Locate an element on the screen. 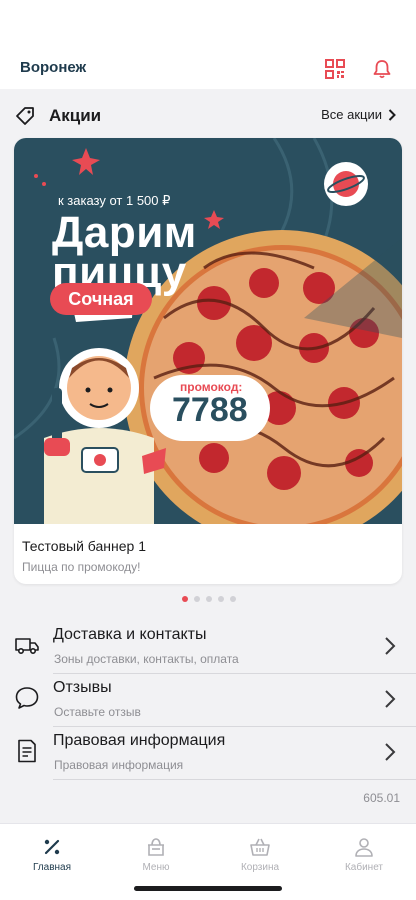 This screenshot has width=416, height=900. all-promotions-label: Все акции is located at coordinates (351, 114).